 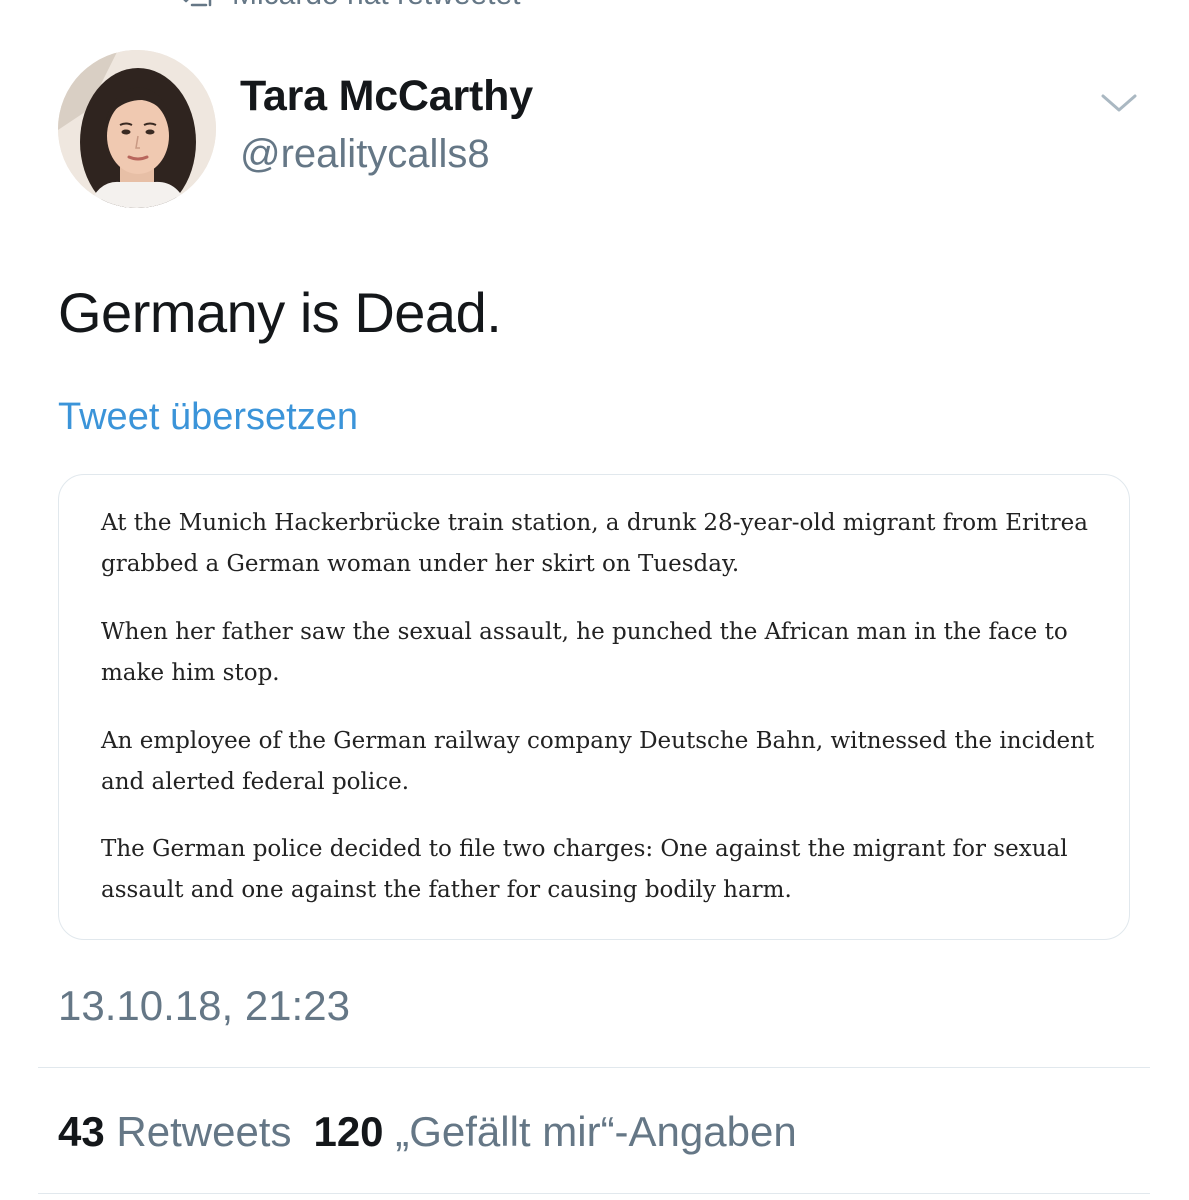 I want to click on likes-count: 120, so click(x=348, y=1131).